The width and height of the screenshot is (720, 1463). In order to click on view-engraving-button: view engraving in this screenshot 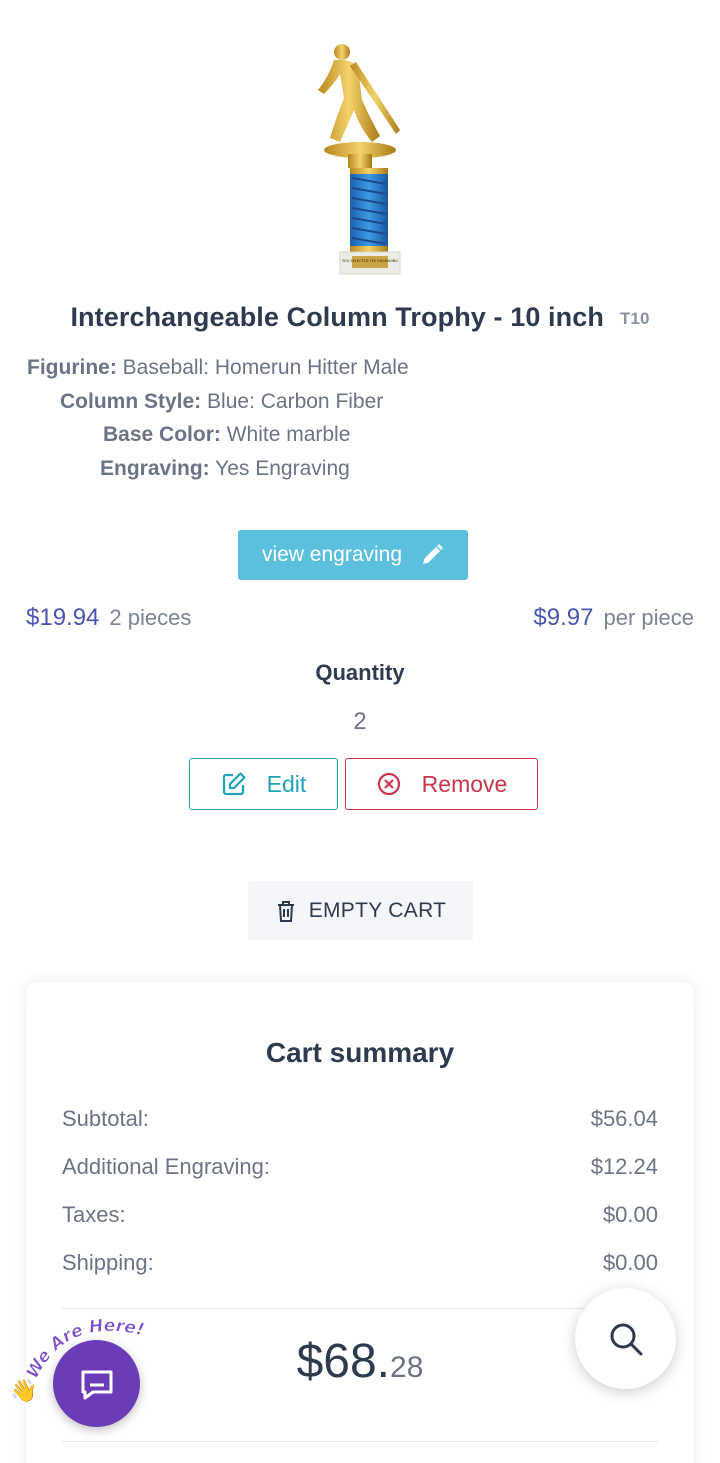, I will do `click(353, 555)`.